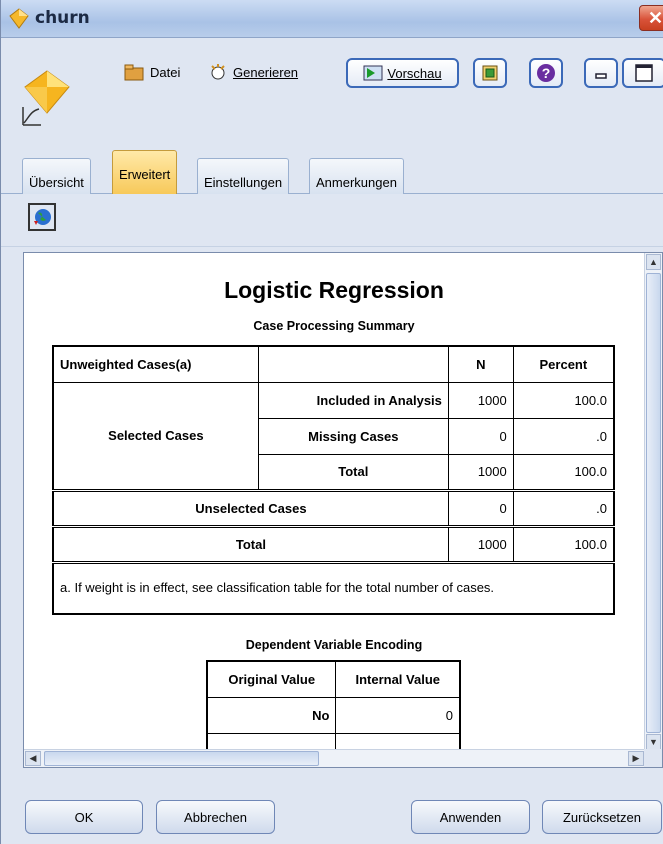  What do you see at coordinates (373, 73) in the screenshot?
I see `preview-icon` at bounding box center [373, 73].